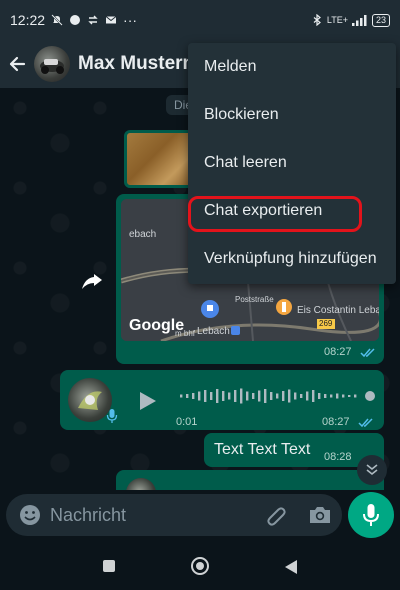 This screenshot has height=590, width=400. I want to click on contact-name: Max Musterm, so click(138, 64).